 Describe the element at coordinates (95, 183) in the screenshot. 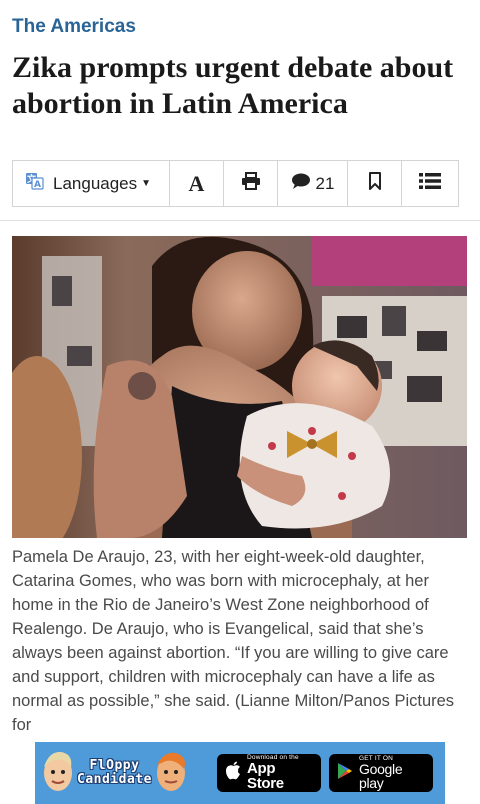

I see `languages-label: Languages` at that location.